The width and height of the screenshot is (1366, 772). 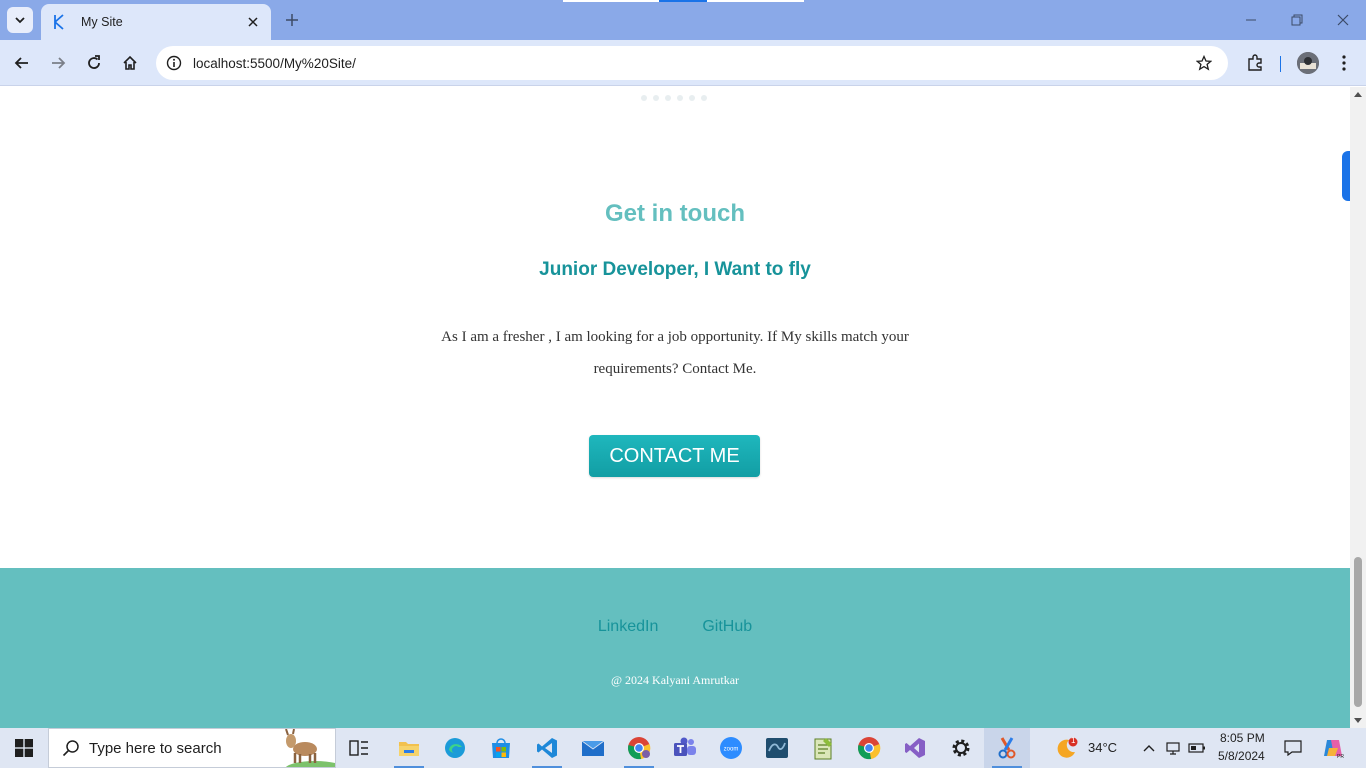 I want to click on scroll-thumb, so click(x=1358, y=632).